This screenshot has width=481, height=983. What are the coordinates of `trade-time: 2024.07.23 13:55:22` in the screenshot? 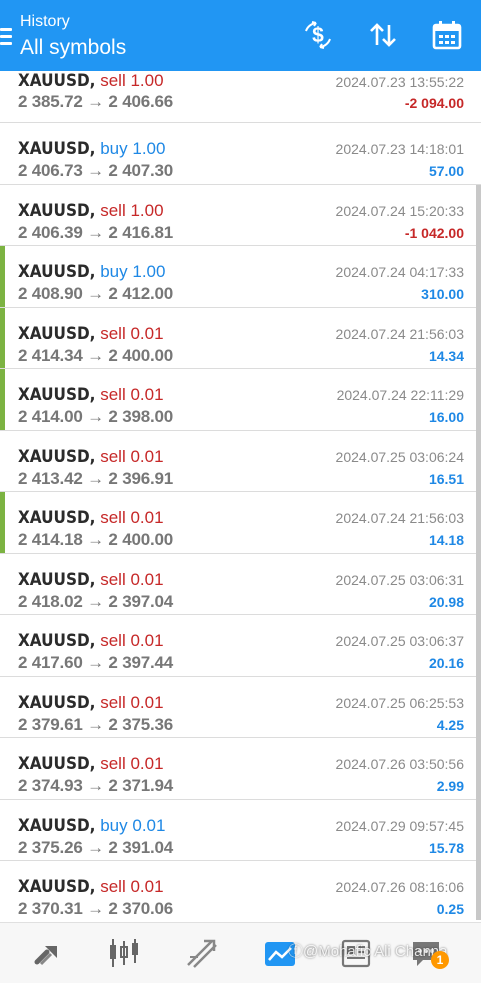 It's located at (399, 82).